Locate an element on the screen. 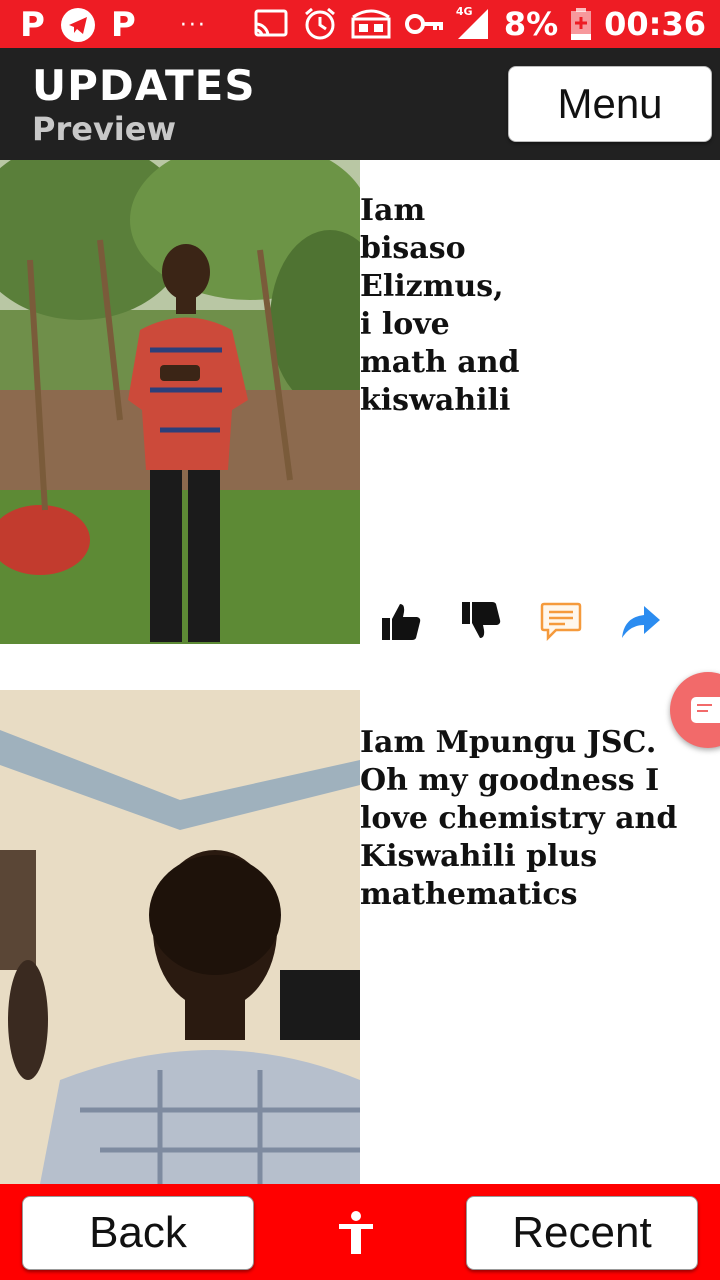 The image size is (720, 1280). cast-icon is located at coordinates (271, 23).